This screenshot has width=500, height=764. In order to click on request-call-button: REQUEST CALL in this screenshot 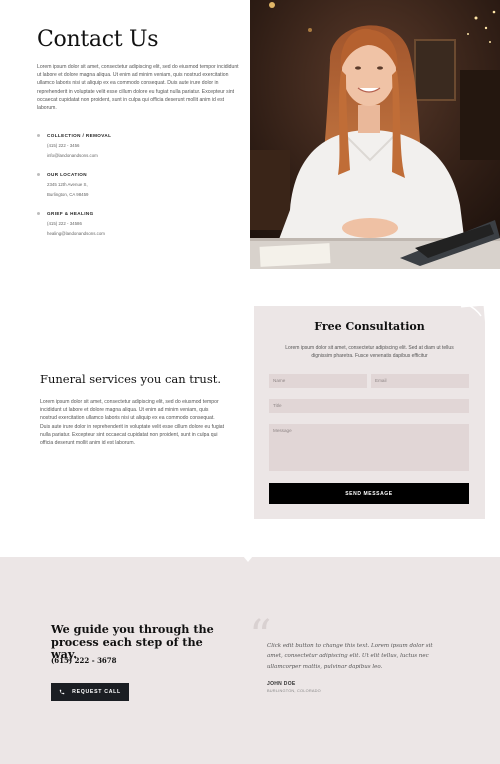, I will do `click(90, 692)`.